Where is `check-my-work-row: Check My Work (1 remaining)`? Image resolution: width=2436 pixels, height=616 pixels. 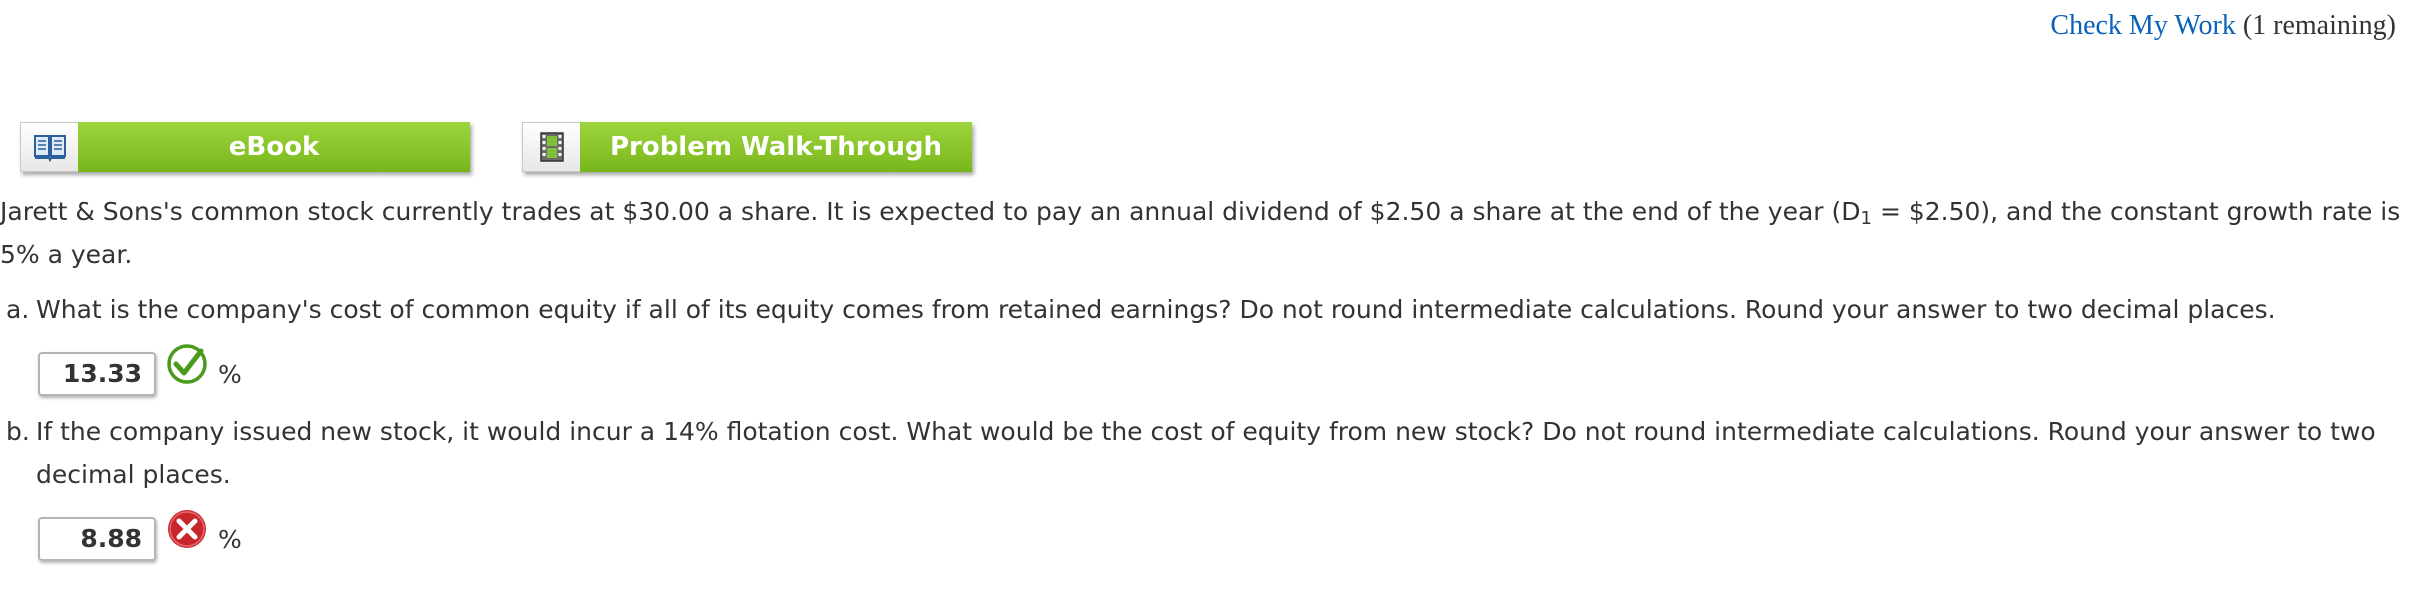 check-my-work-row: Check My Work (1 remaining) is located at coordinates (2223, 26).